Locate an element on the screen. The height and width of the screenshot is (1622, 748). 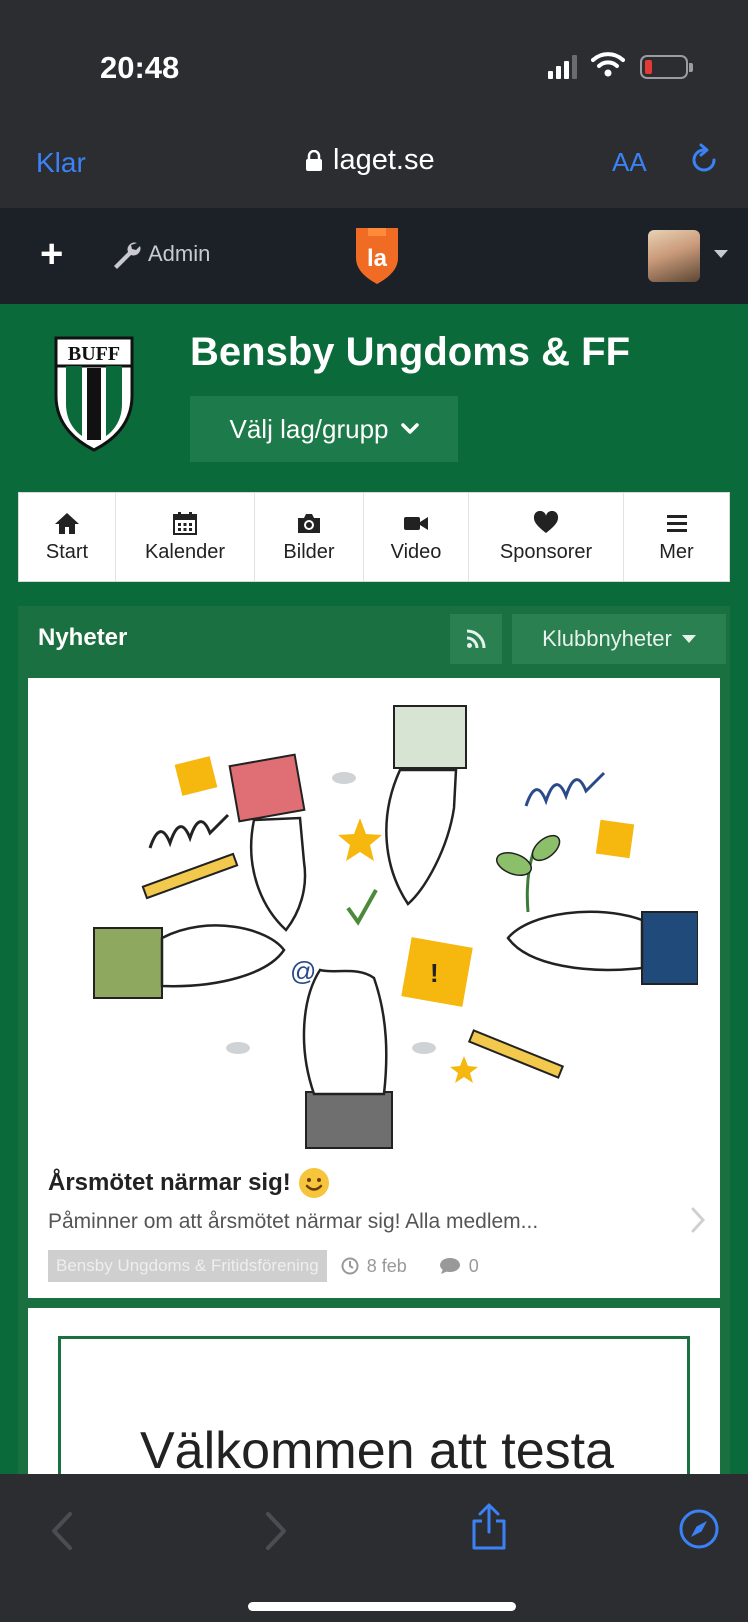
smiley-emoji-icon is located at coordinates (313, 1183).